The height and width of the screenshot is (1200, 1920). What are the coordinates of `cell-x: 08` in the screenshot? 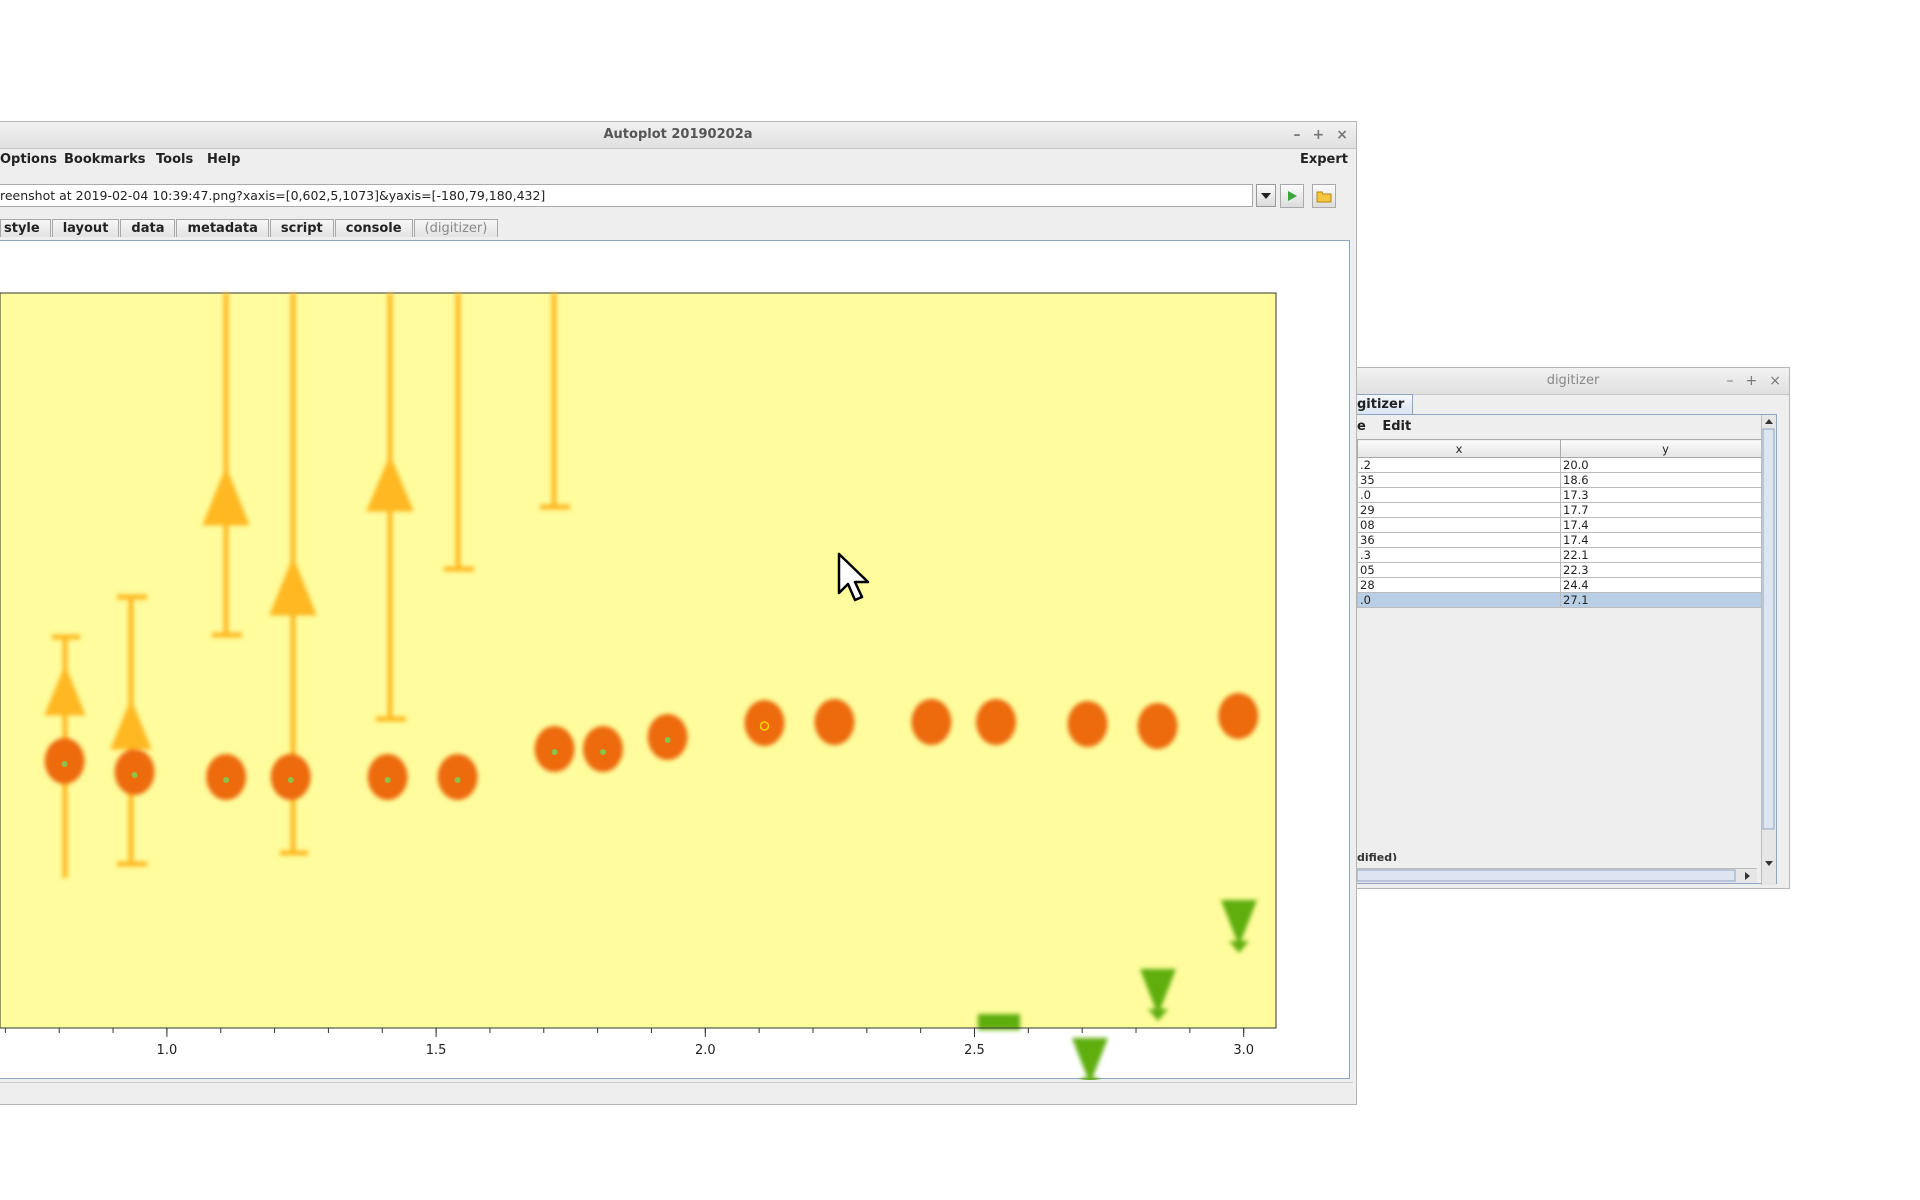 It's located at (1459, 525).